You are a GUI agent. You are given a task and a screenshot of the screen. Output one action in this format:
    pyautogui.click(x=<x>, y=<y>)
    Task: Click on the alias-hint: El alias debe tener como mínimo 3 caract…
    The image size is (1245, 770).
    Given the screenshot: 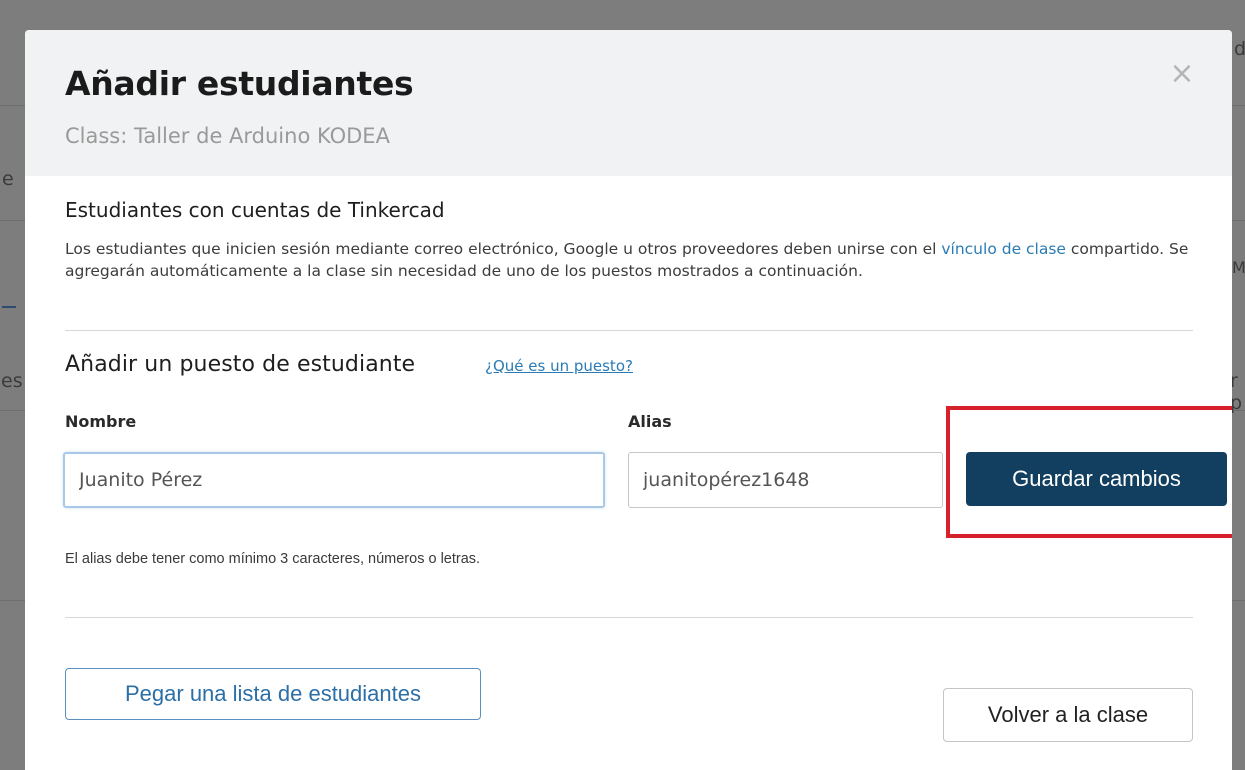 What is the action you would take?
    pyautogui.click(x=273, y=559)
    